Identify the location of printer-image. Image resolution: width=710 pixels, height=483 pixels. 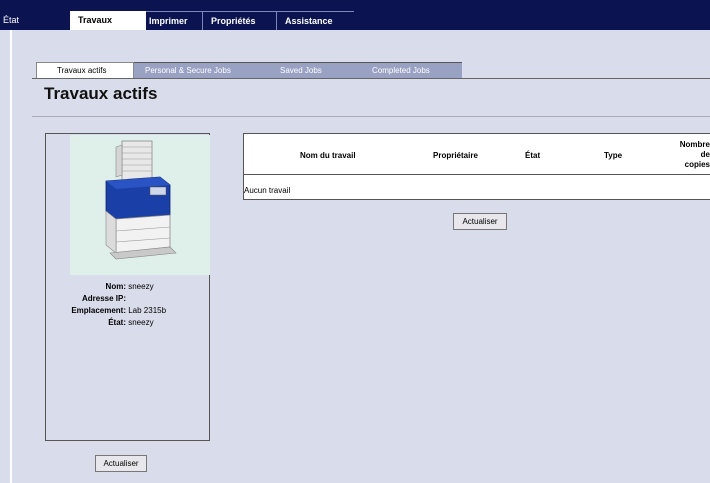
(140, 205).